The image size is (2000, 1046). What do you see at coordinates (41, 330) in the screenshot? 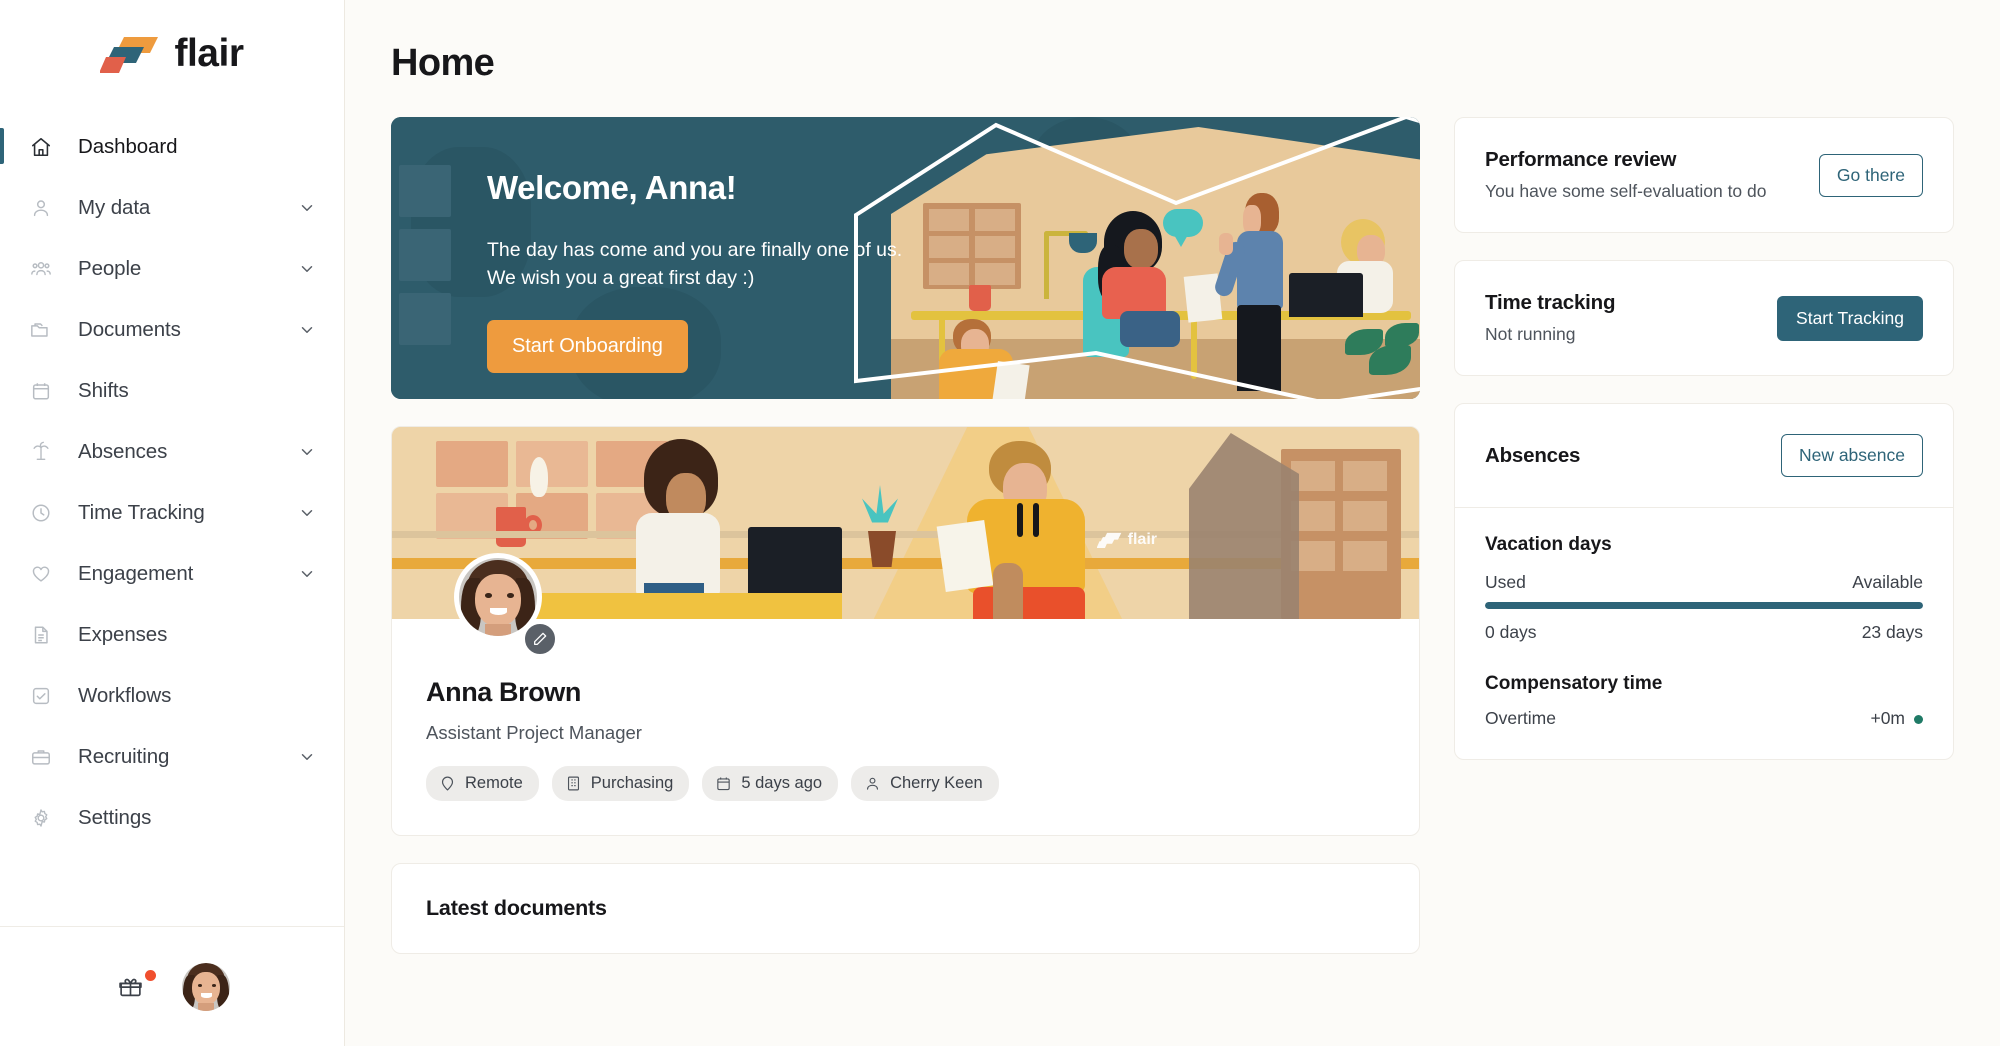
I see `folder-icon` at bounding box center [41, 330].